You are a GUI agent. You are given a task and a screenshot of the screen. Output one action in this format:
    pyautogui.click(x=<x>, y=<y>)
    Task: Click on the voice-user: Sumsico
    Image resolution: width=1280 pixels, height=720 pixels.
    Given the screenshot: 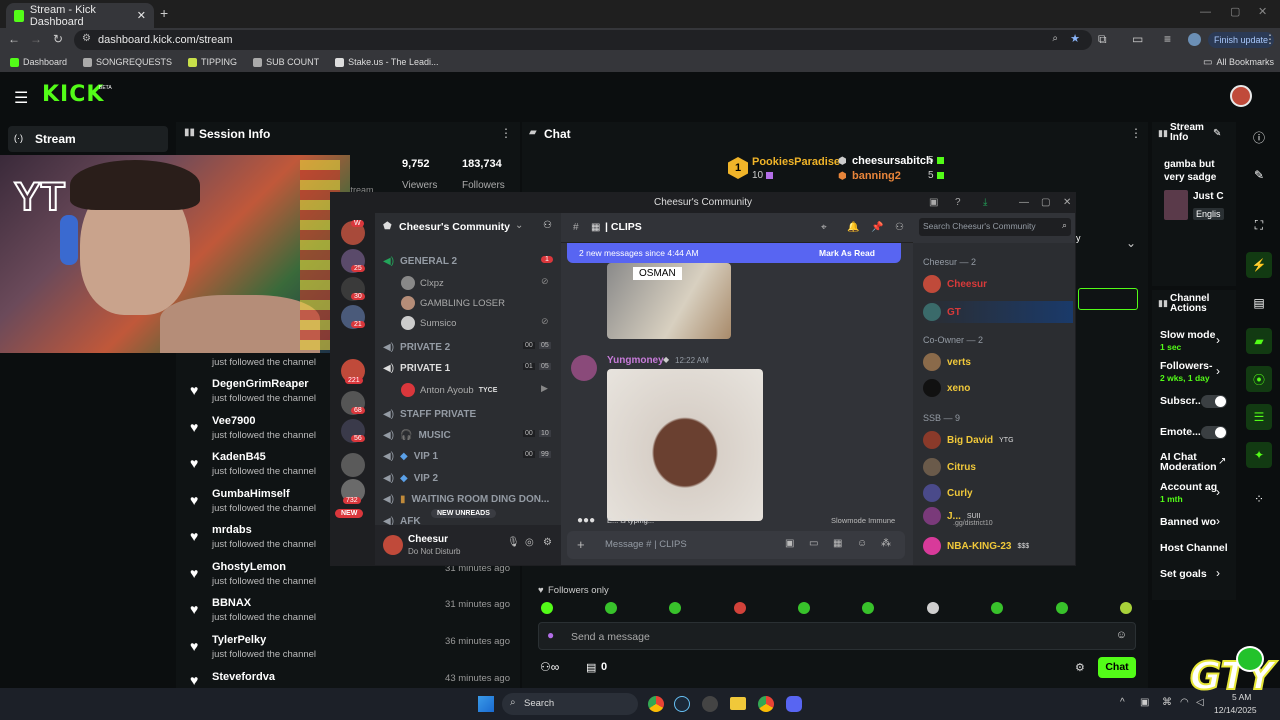 What is the action you would take?
    pyautogui.click(x=428, y=323)
    